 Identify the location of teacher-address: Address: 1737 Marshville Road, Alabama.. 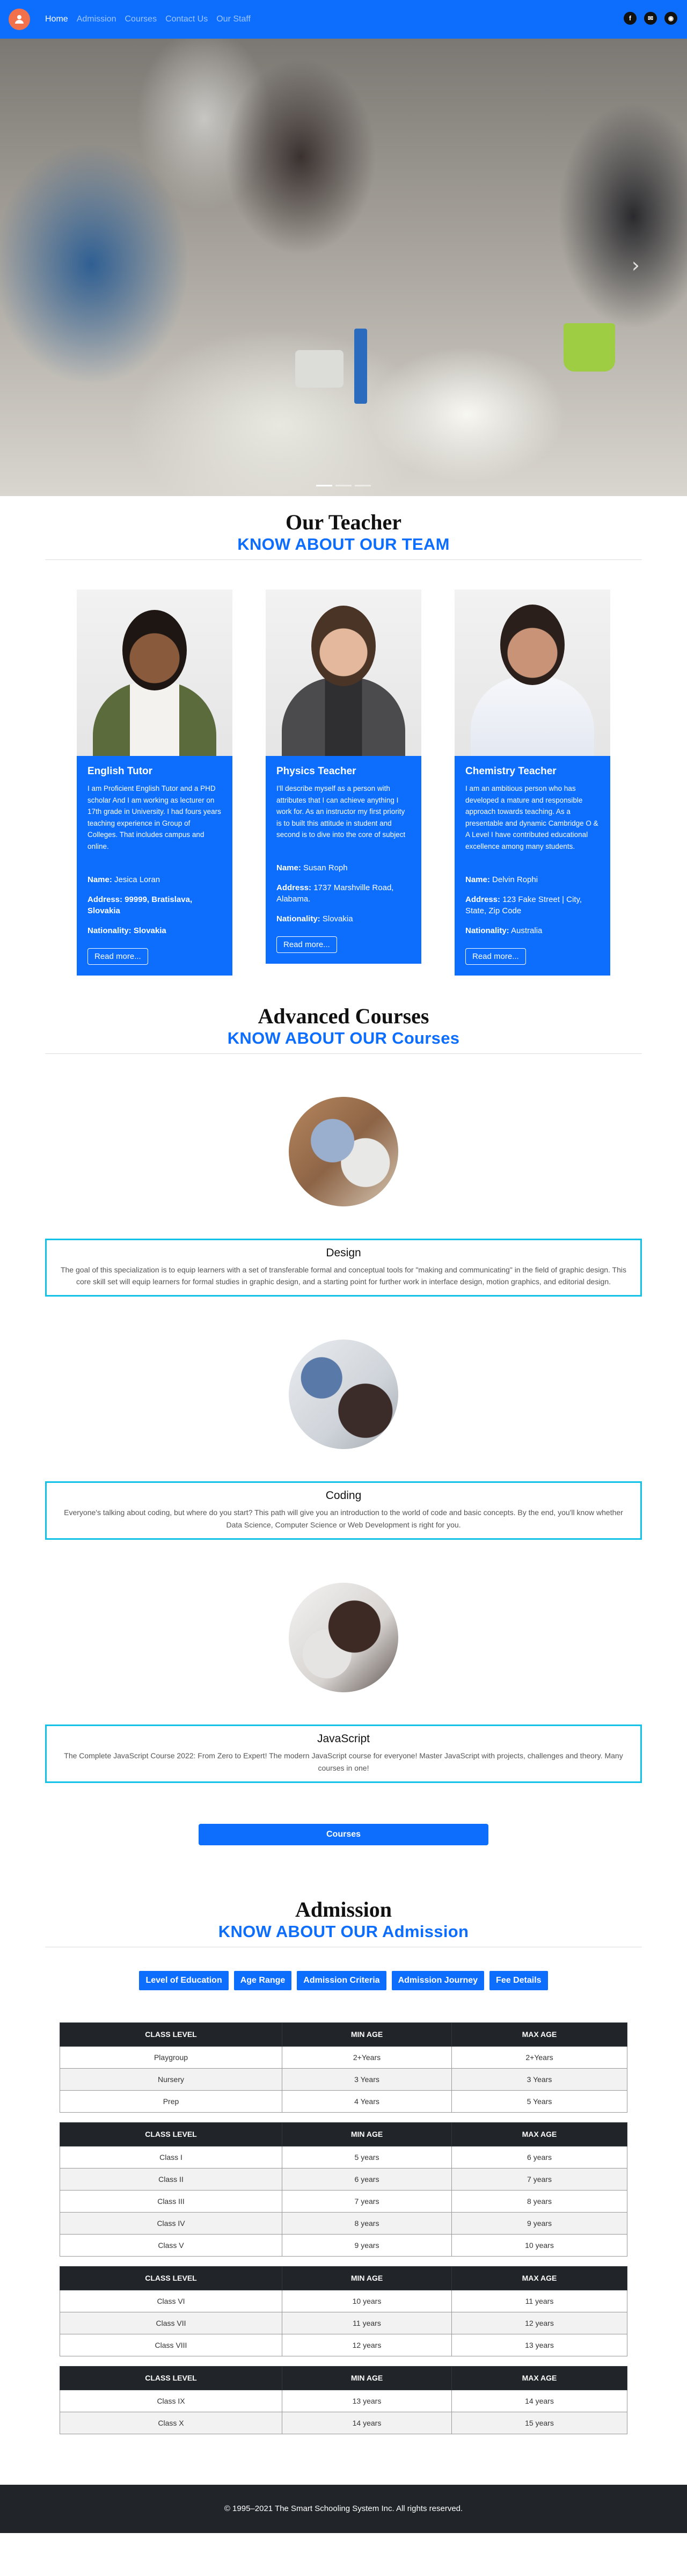
(335, 893).